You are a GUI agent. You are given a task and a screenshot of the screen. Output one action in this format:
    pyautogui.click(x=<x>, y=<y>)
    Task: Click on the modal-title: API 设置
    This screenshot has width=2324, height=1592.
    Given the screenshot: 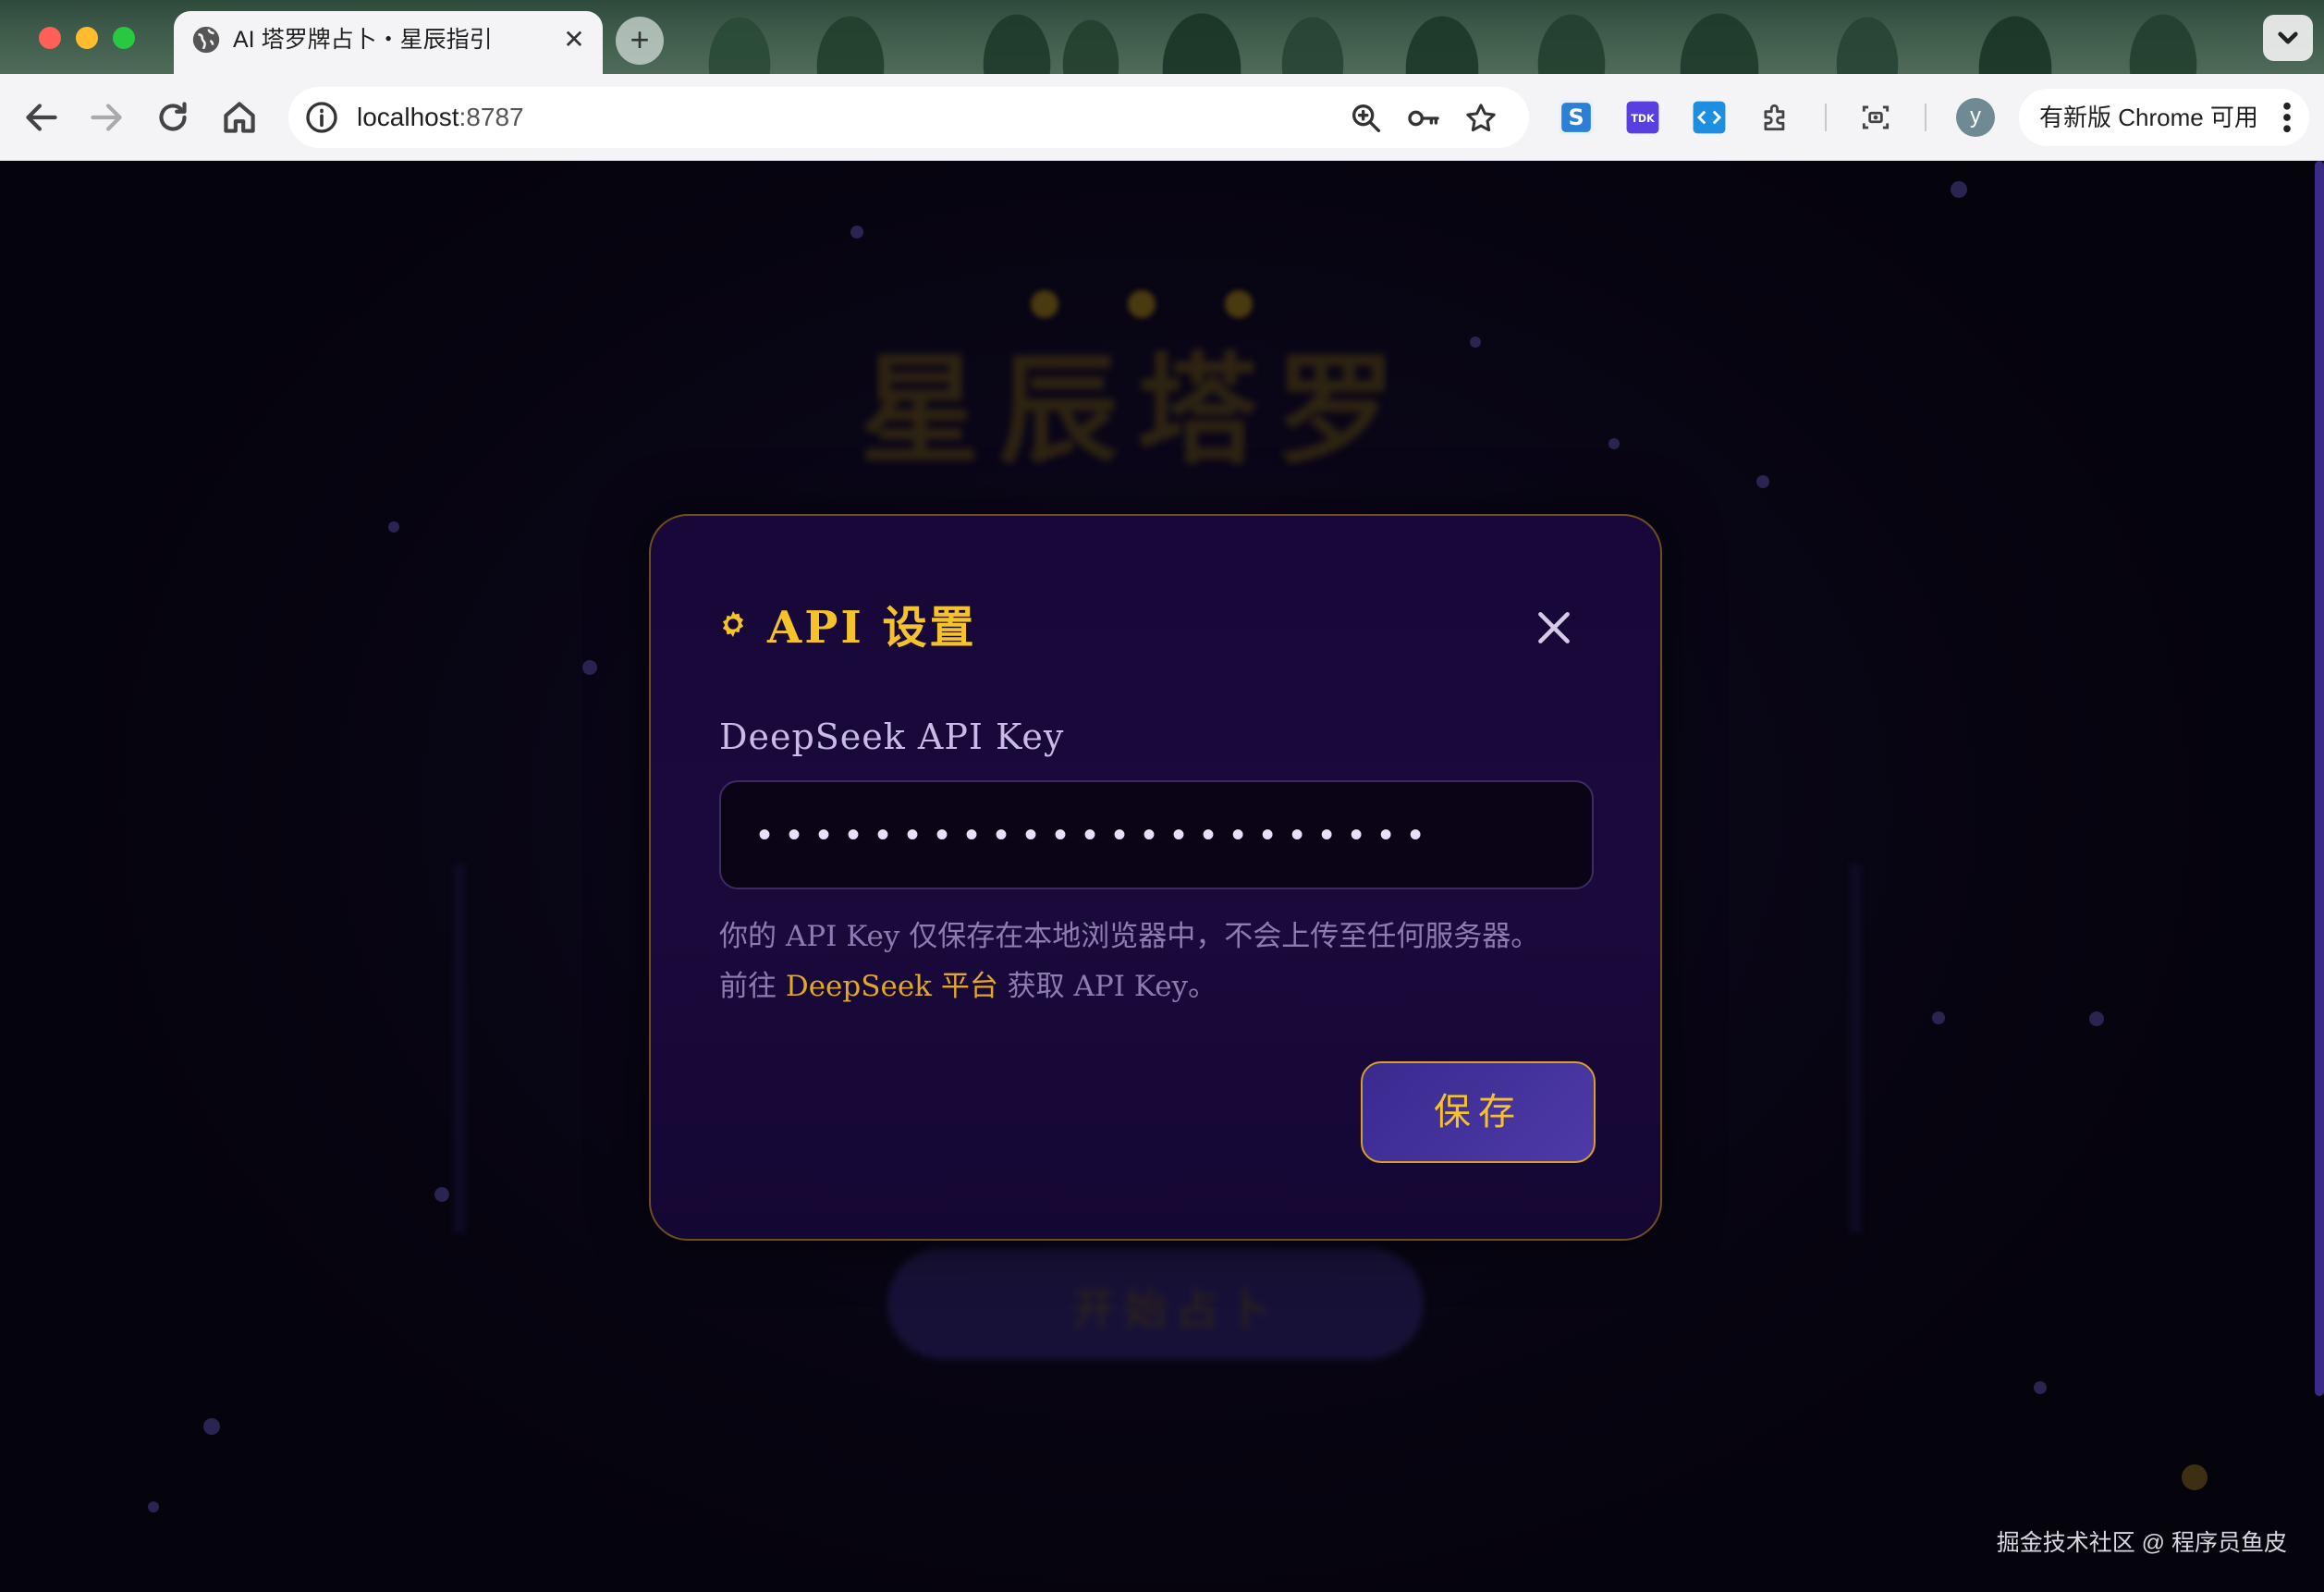 What is the action you would take?
    pyautogui.click(x=847, y=627)
    